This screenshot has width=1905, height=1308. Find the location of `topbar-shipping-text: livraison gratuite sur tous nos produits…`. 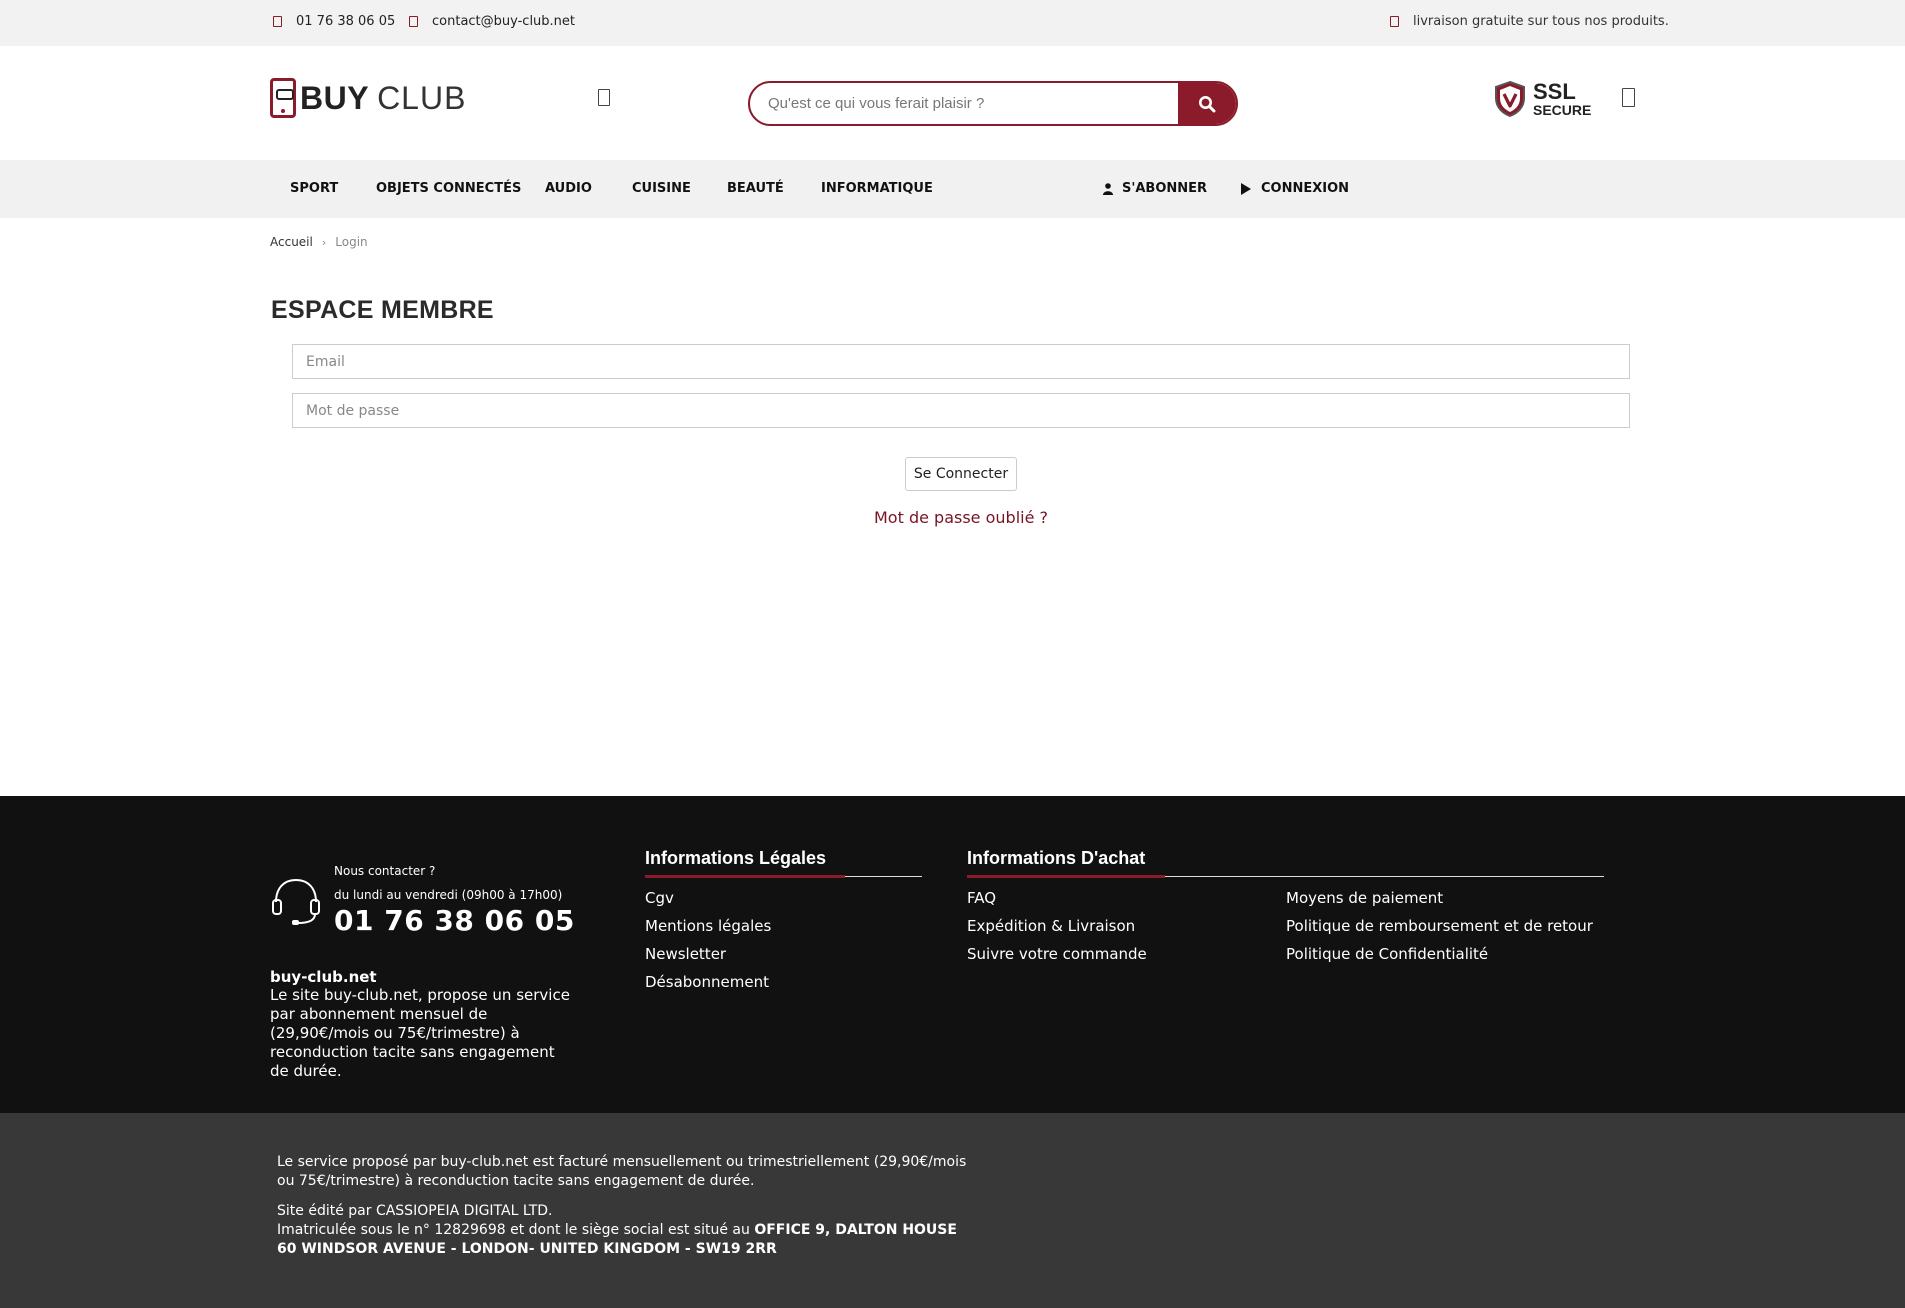

topbar-shipping-text: livraison gratuite sur tous nos produits… is located at coordinates (1541, 21).